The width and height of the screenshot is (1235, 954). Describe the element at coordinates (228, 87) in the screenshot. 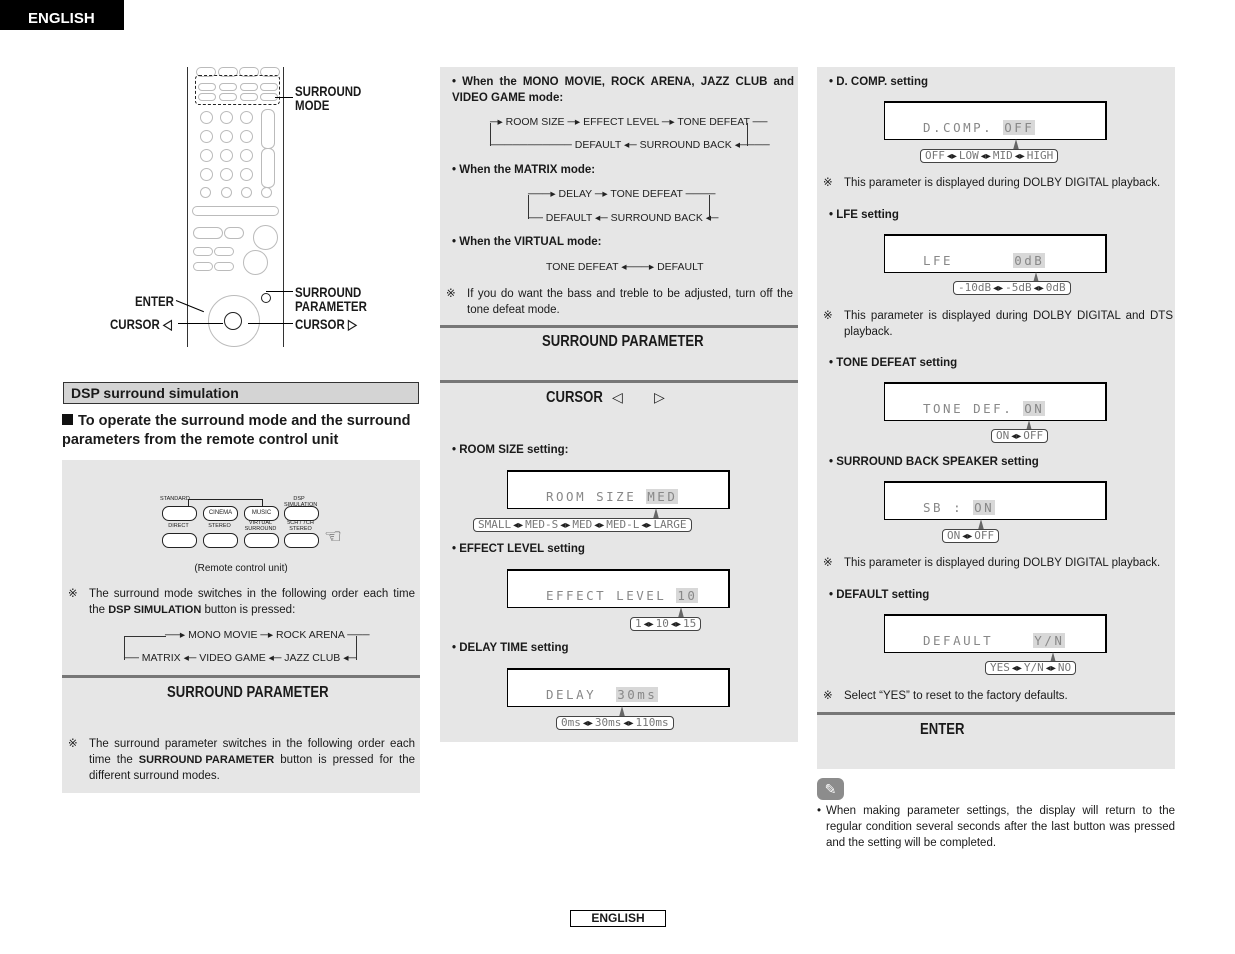

I see `remote-button-cinema` at that location.